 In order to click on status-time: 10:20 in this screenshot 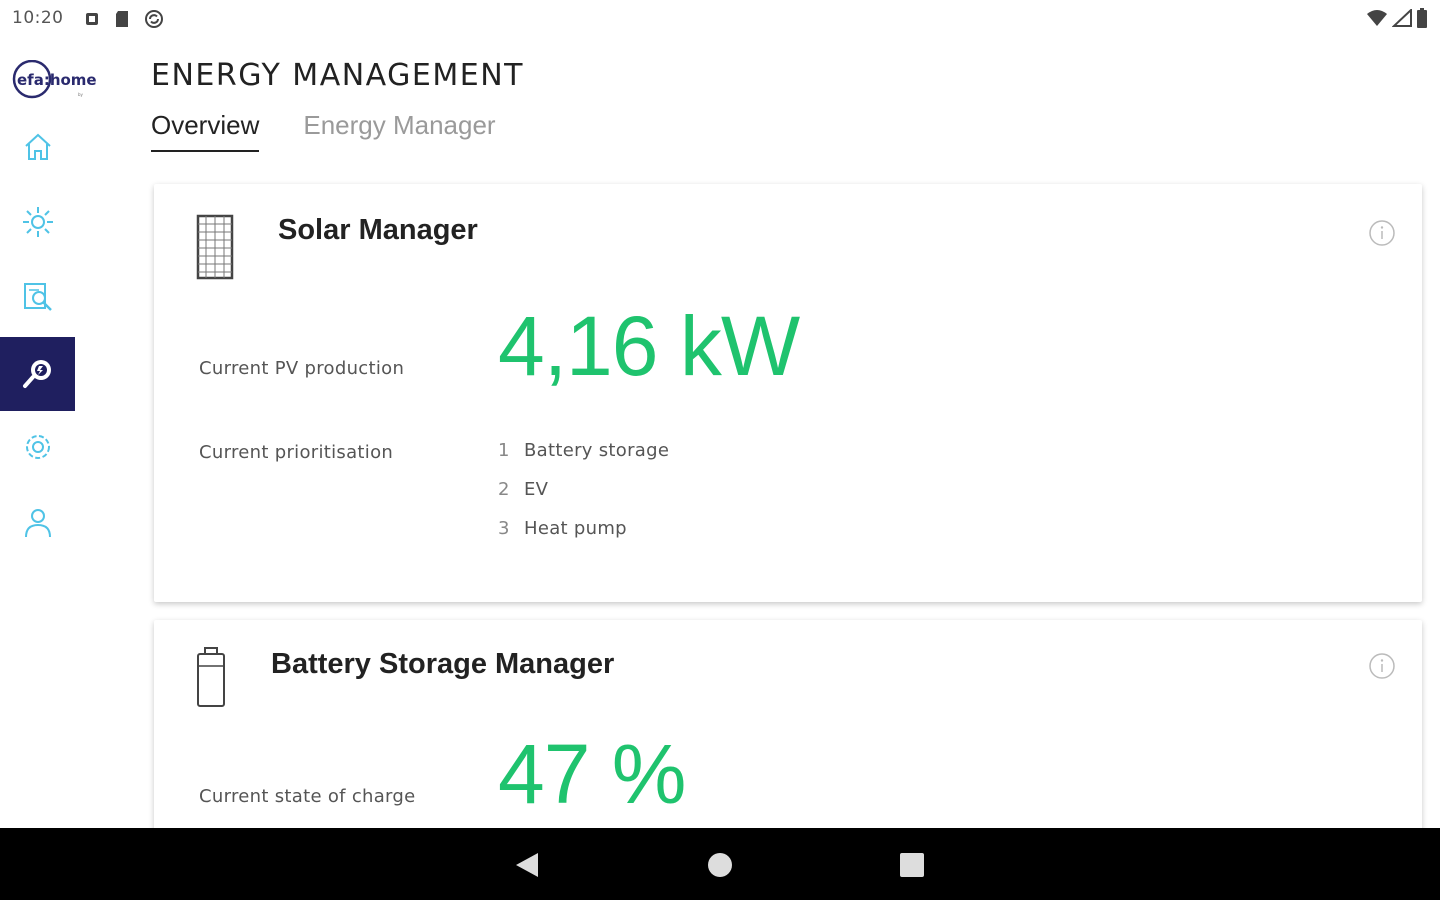, I will do `click(38, 18)`.